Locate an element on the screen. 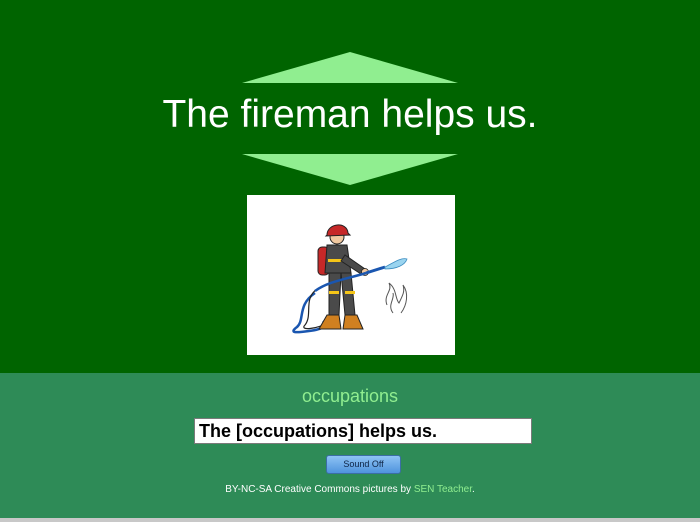  fireman-picture is located at coordinates (351, 275).